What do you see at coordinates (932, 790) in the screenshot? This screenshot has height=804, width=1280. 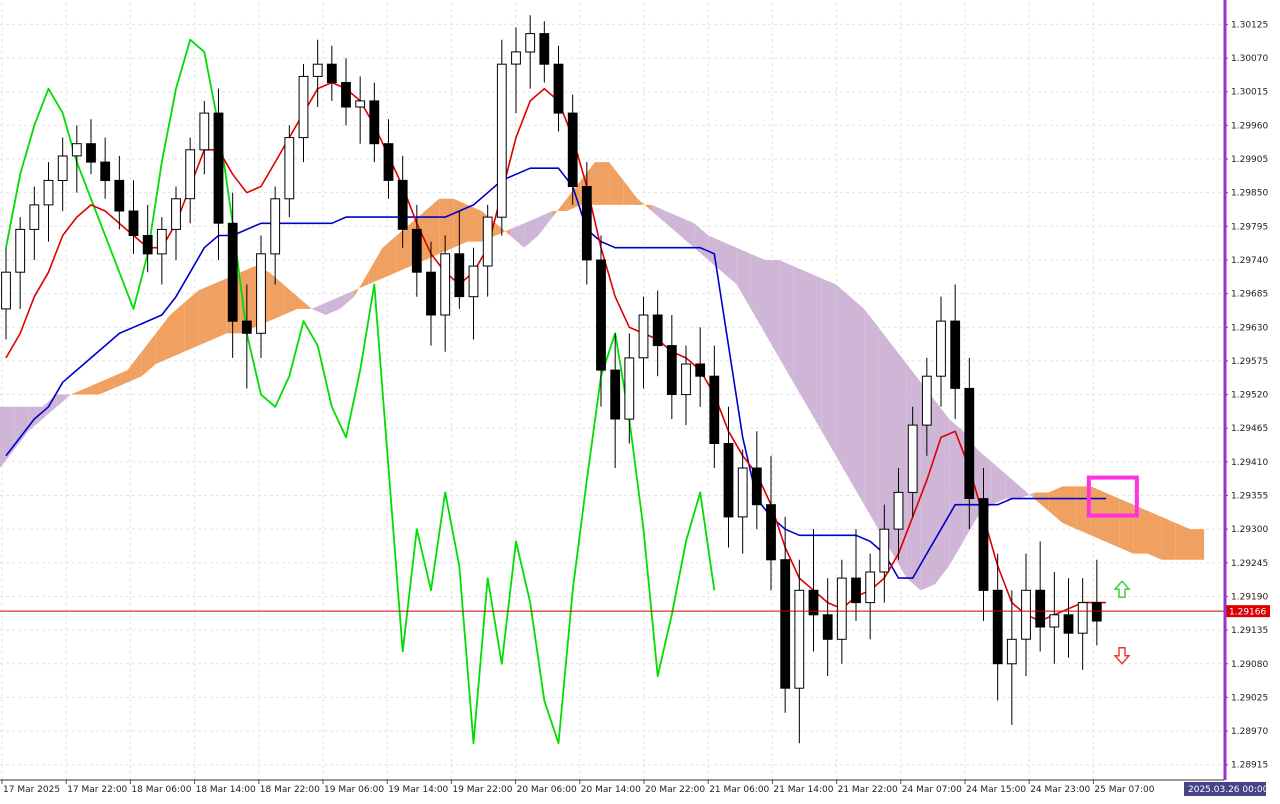 I see `time-tick-label: 24 Mar 07:00` at bounding box center [932, 790].